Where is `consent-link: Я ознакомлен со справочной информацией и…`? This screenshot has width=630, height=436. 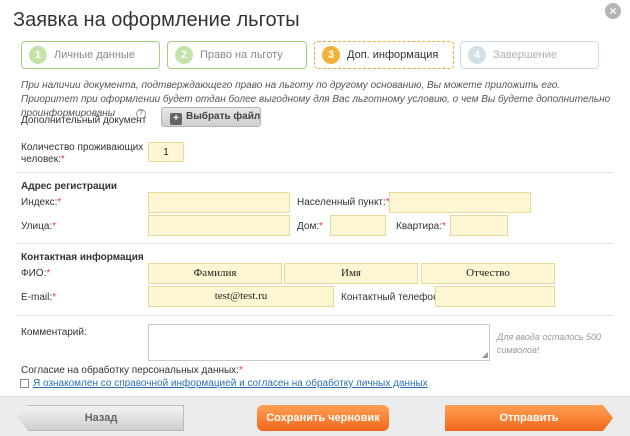 consent-link: Я ознакомлен со справочной информацией и… is located at coordinates (230, 383).